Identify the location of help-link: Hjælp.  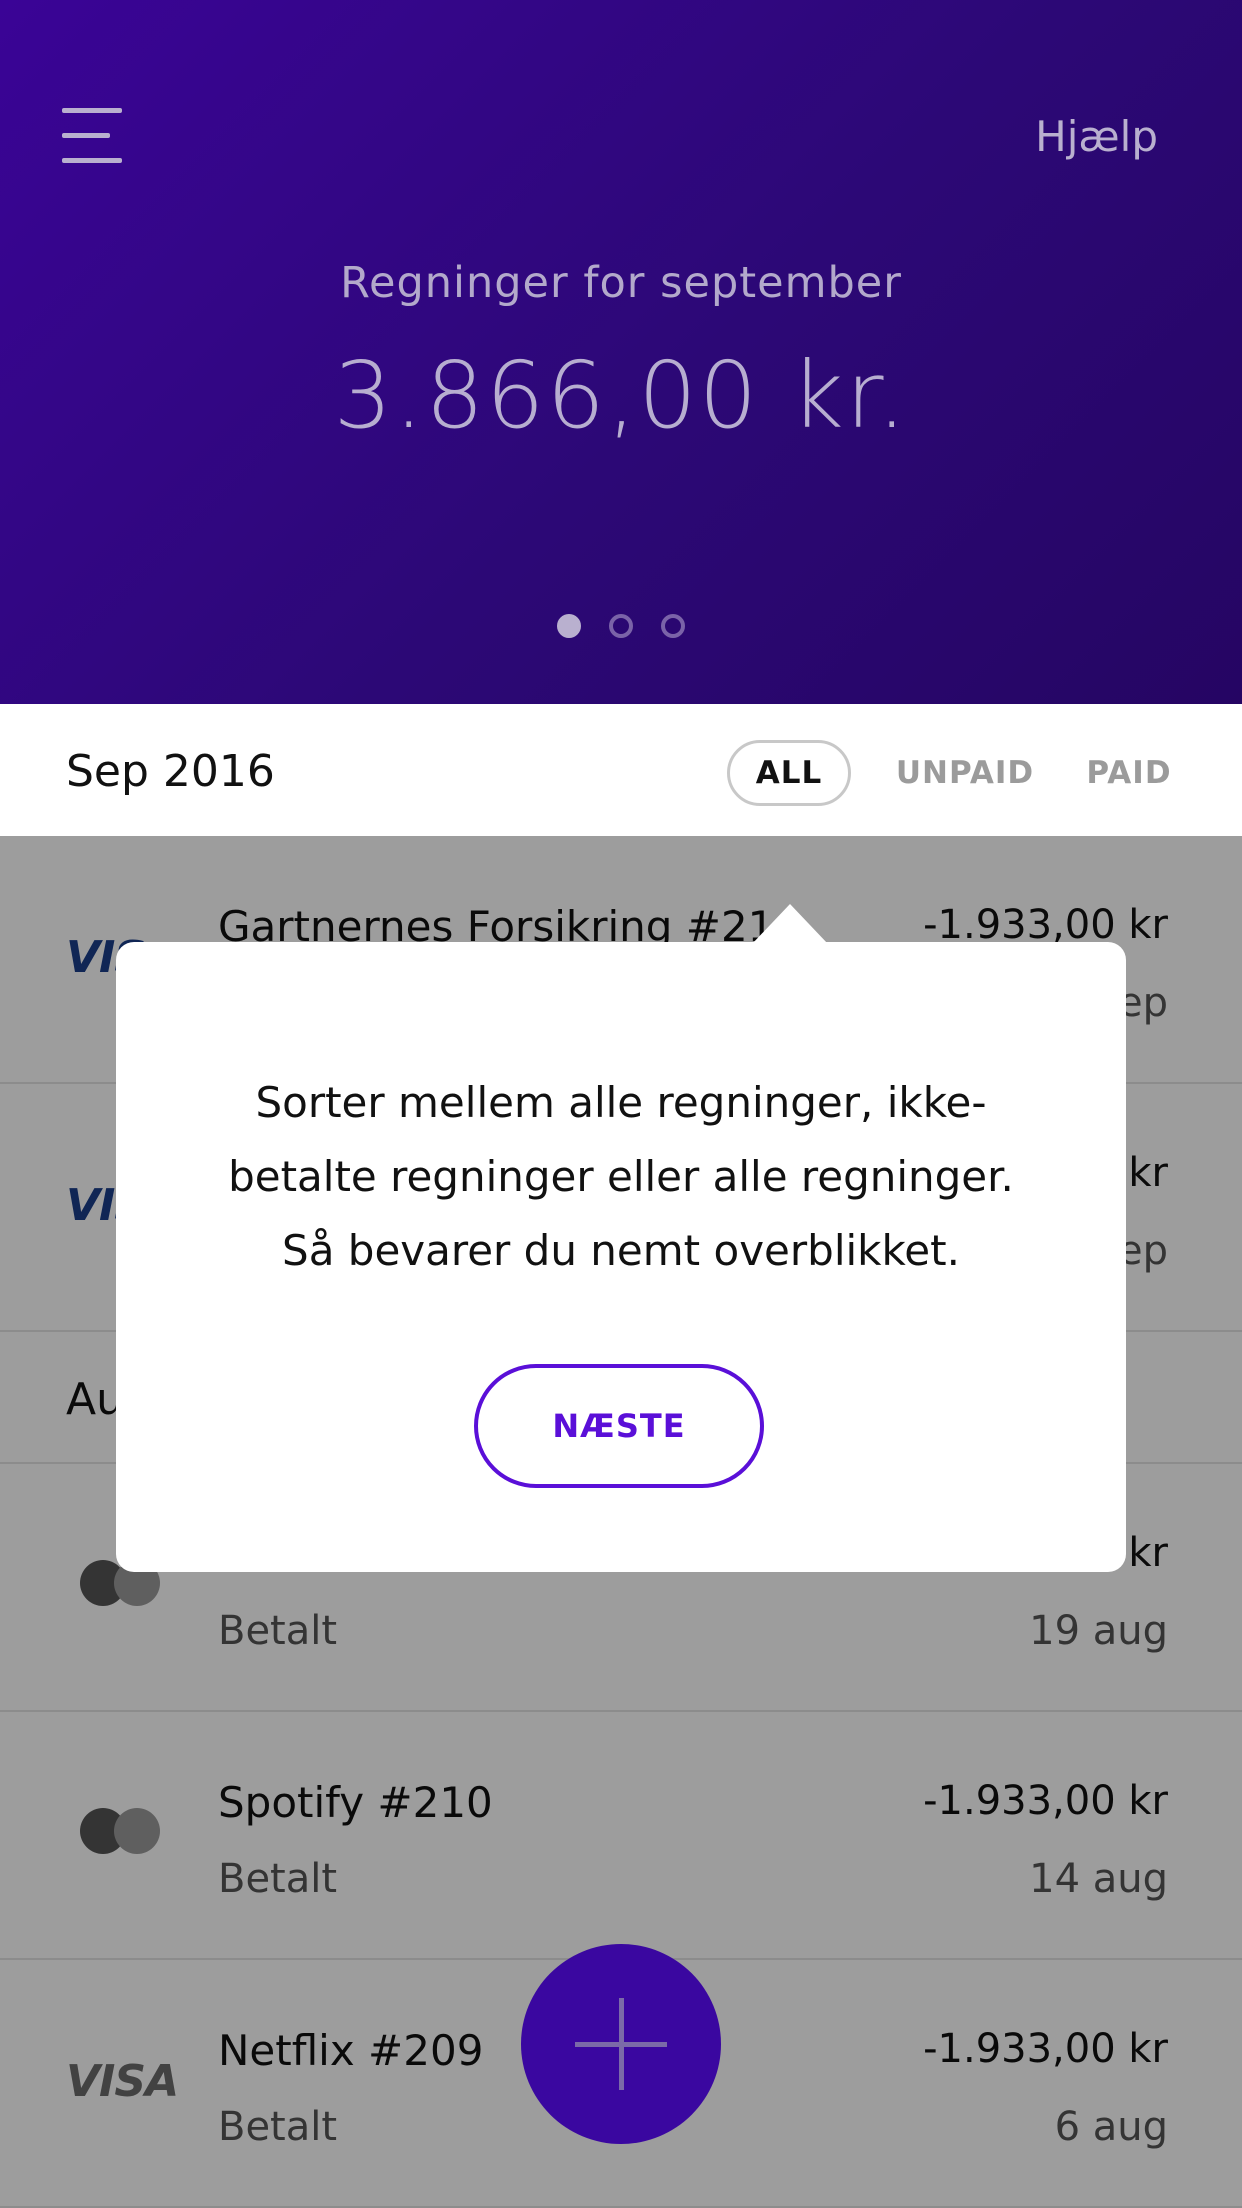
(1096, 136).